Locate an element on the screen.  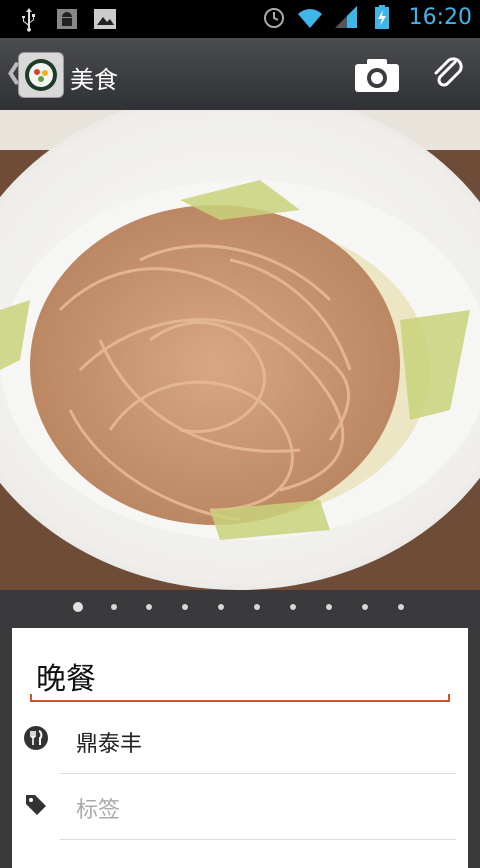
tags-row: 标签 is located at coordinates (240, 807).